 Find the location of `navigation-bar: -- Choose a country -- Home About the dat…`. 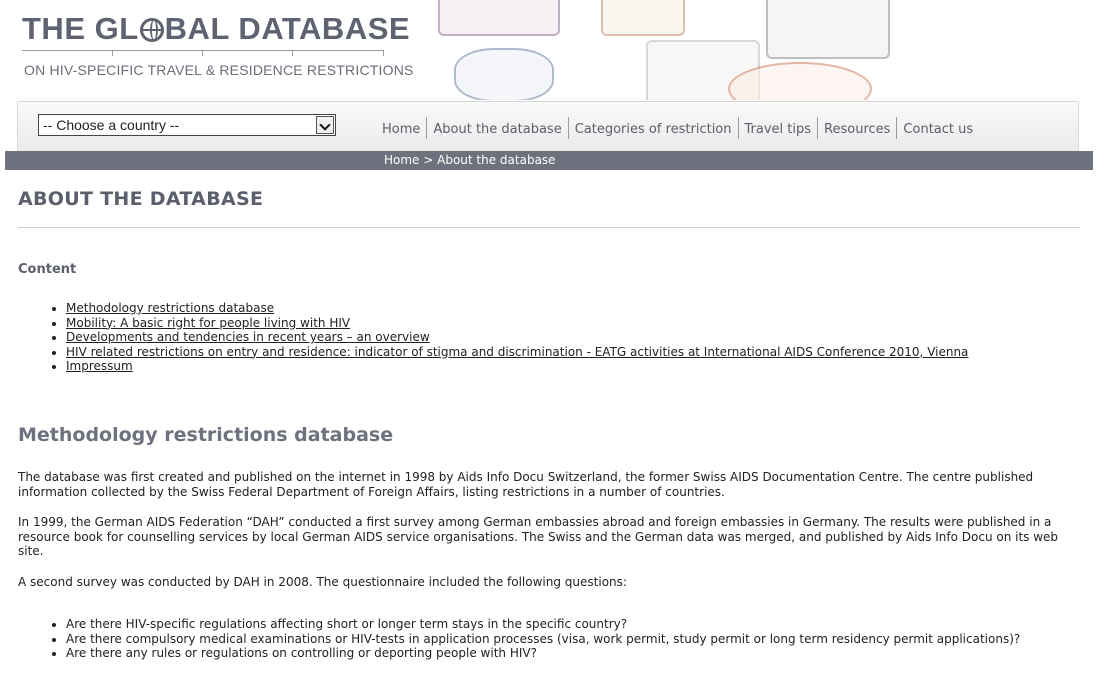

navigation-bar: -- Choose a country -- Home About the dat… is located at coordinates (548, 126).